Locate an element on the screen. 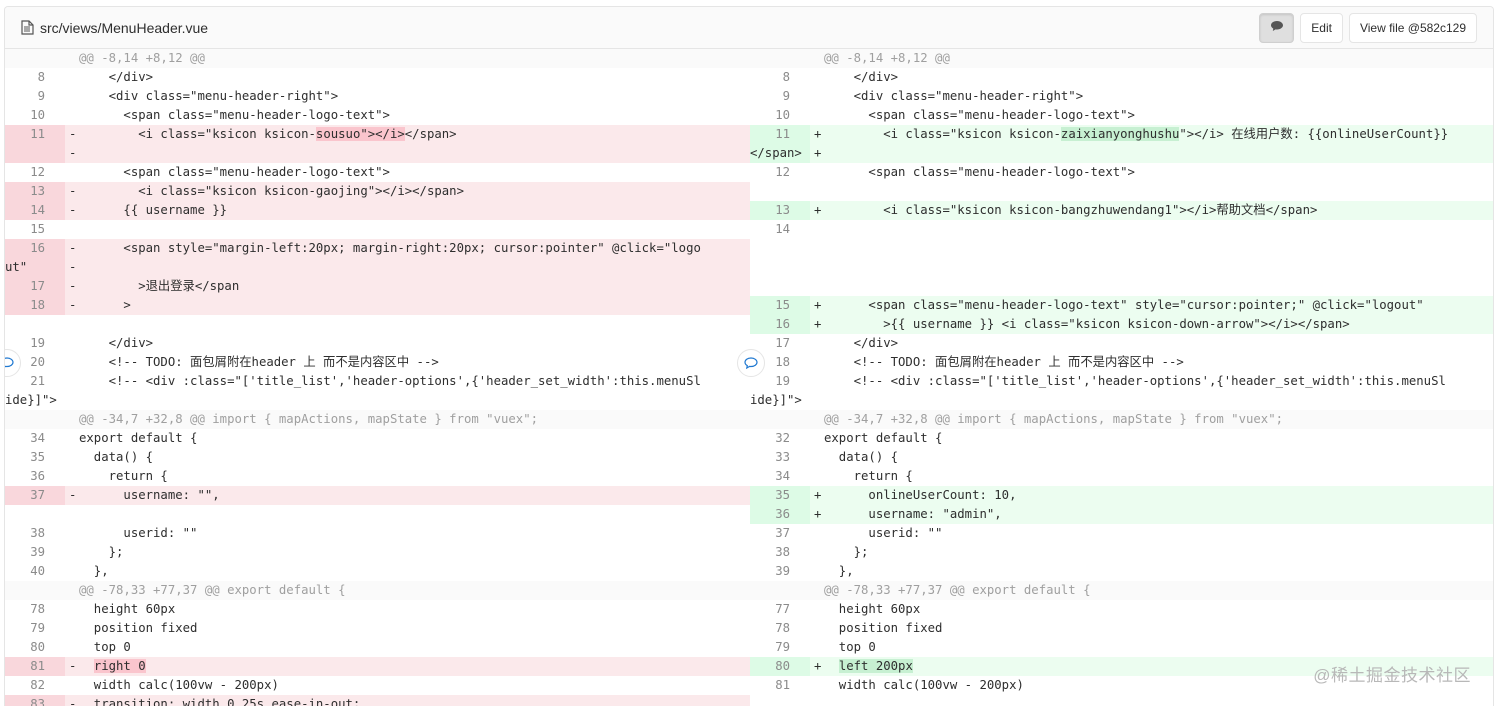 The width and height of the screenshot is (1500, 706). comment-icon is located at coordinates (1277, 27).